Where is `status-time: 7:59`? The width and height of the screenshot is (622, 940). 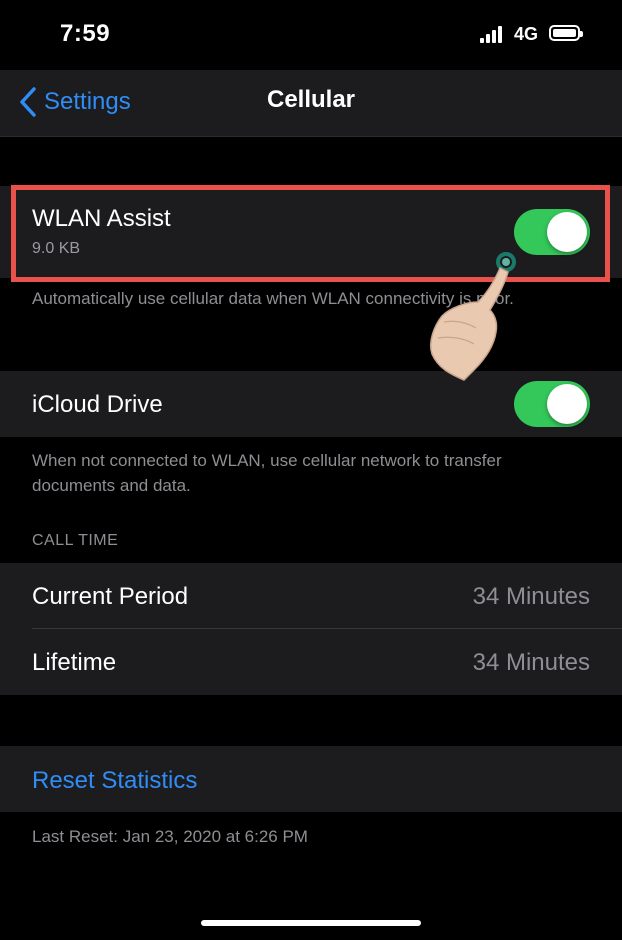
status-time: 7:59 is located at coordinates (85, 33).